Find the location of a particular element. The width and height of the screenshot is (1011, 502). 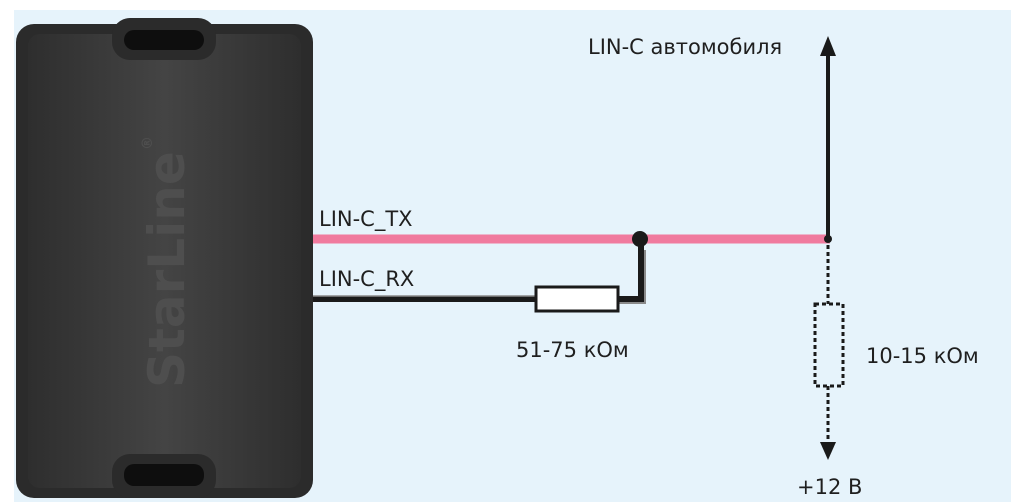

car-lin-junction is located at coordinates (828, 239).